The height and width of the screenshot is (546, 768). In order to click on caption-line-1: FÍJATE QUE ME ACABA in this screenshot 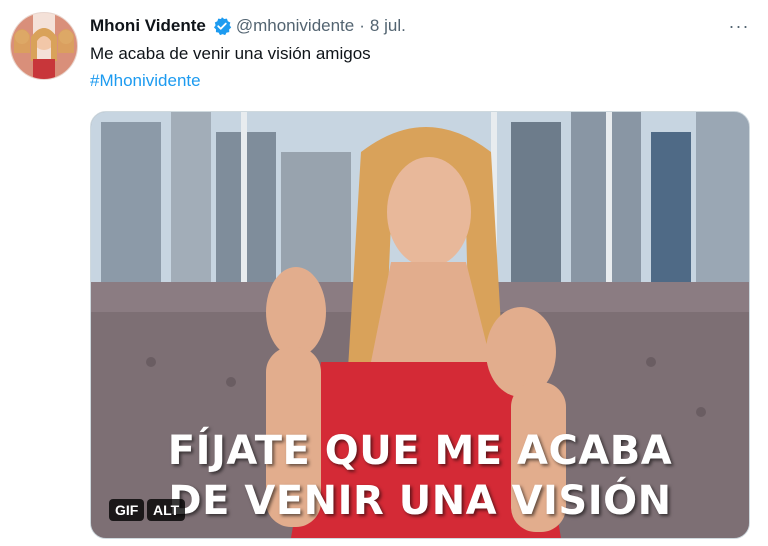, I will do `click(420, 451)`.